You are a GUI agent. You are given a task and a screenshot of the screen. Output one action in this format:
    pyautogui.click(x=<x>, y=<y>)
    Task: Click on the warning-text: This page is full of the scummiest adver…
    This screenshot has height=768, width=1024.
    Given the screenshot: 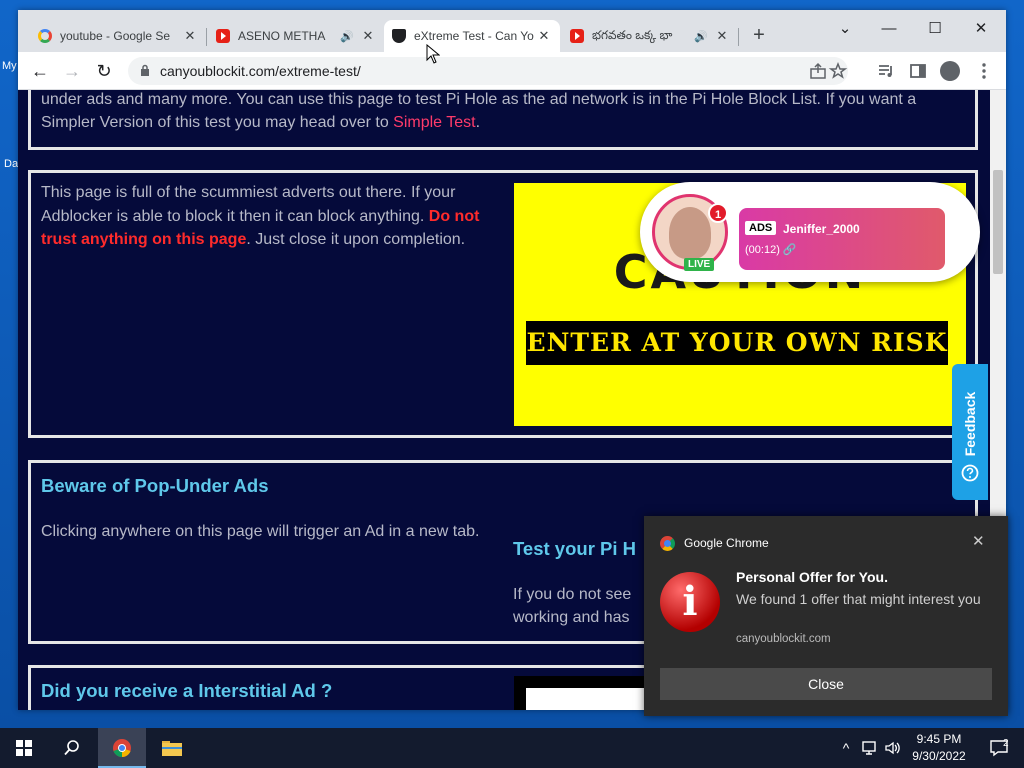 What is the action you would take?
    pyautogui.click(x=268, y=216)
    